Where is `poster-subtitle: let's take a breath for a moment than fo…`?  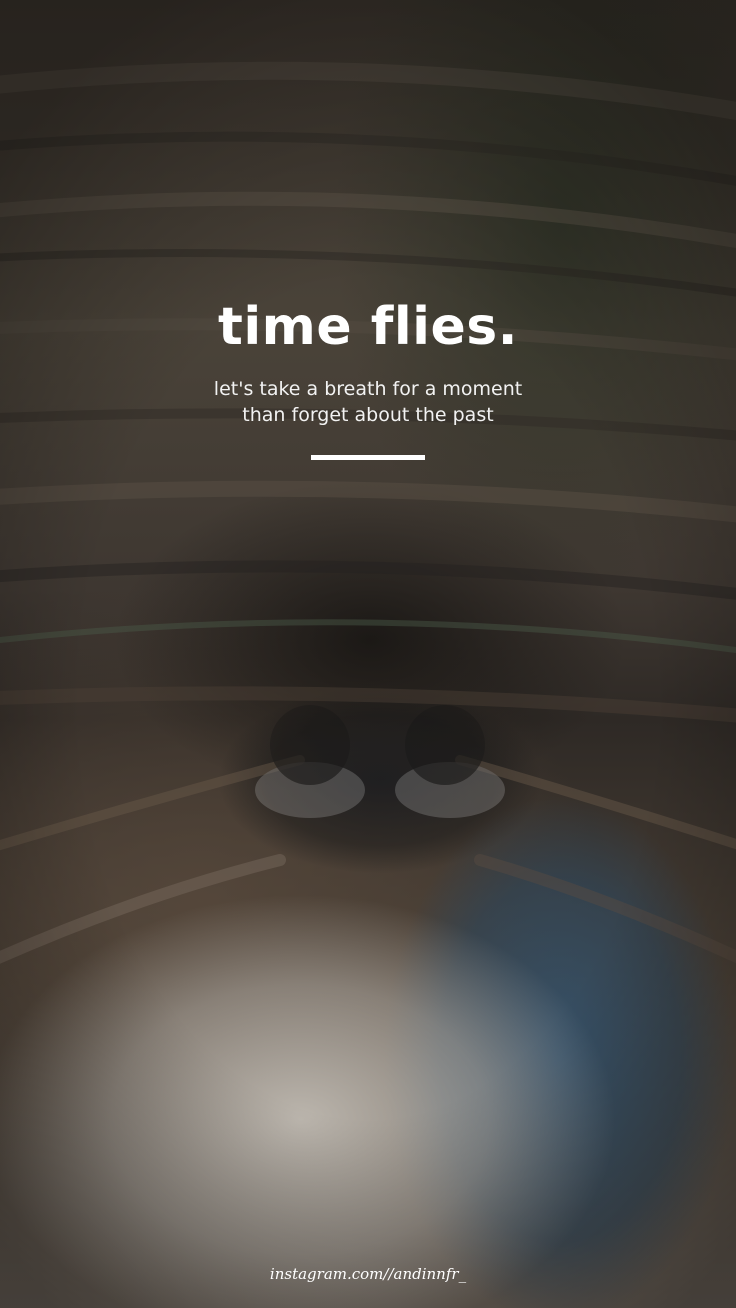 poster-subtitle: let's take a breath for a moment than fo… is located at coordinates (368, 402).